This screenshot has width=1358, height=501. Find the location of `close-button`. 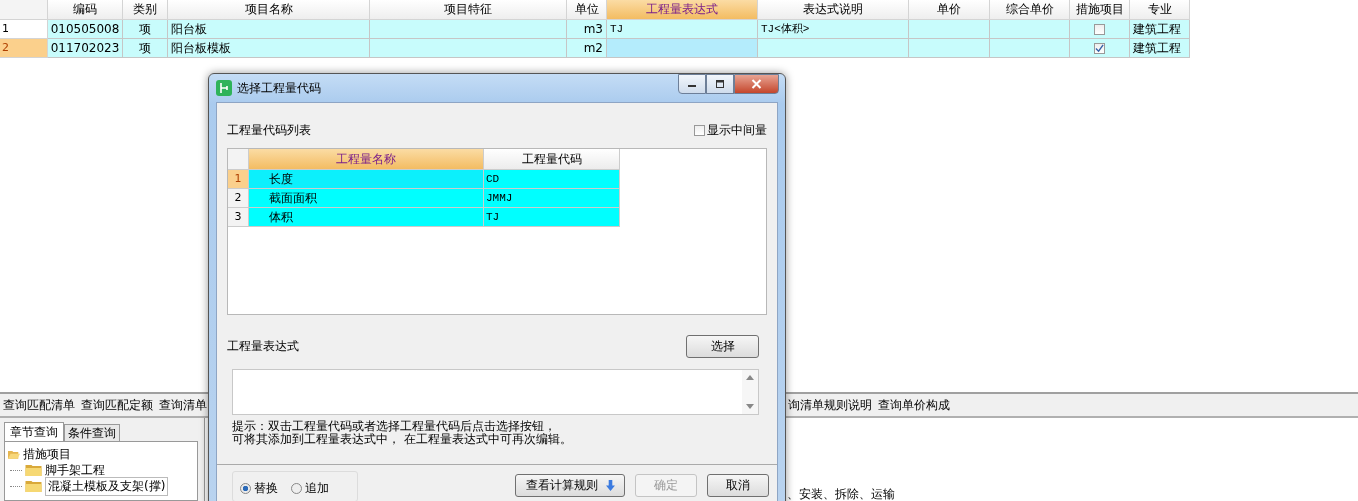

close-button is located at coordinates (756, 84).